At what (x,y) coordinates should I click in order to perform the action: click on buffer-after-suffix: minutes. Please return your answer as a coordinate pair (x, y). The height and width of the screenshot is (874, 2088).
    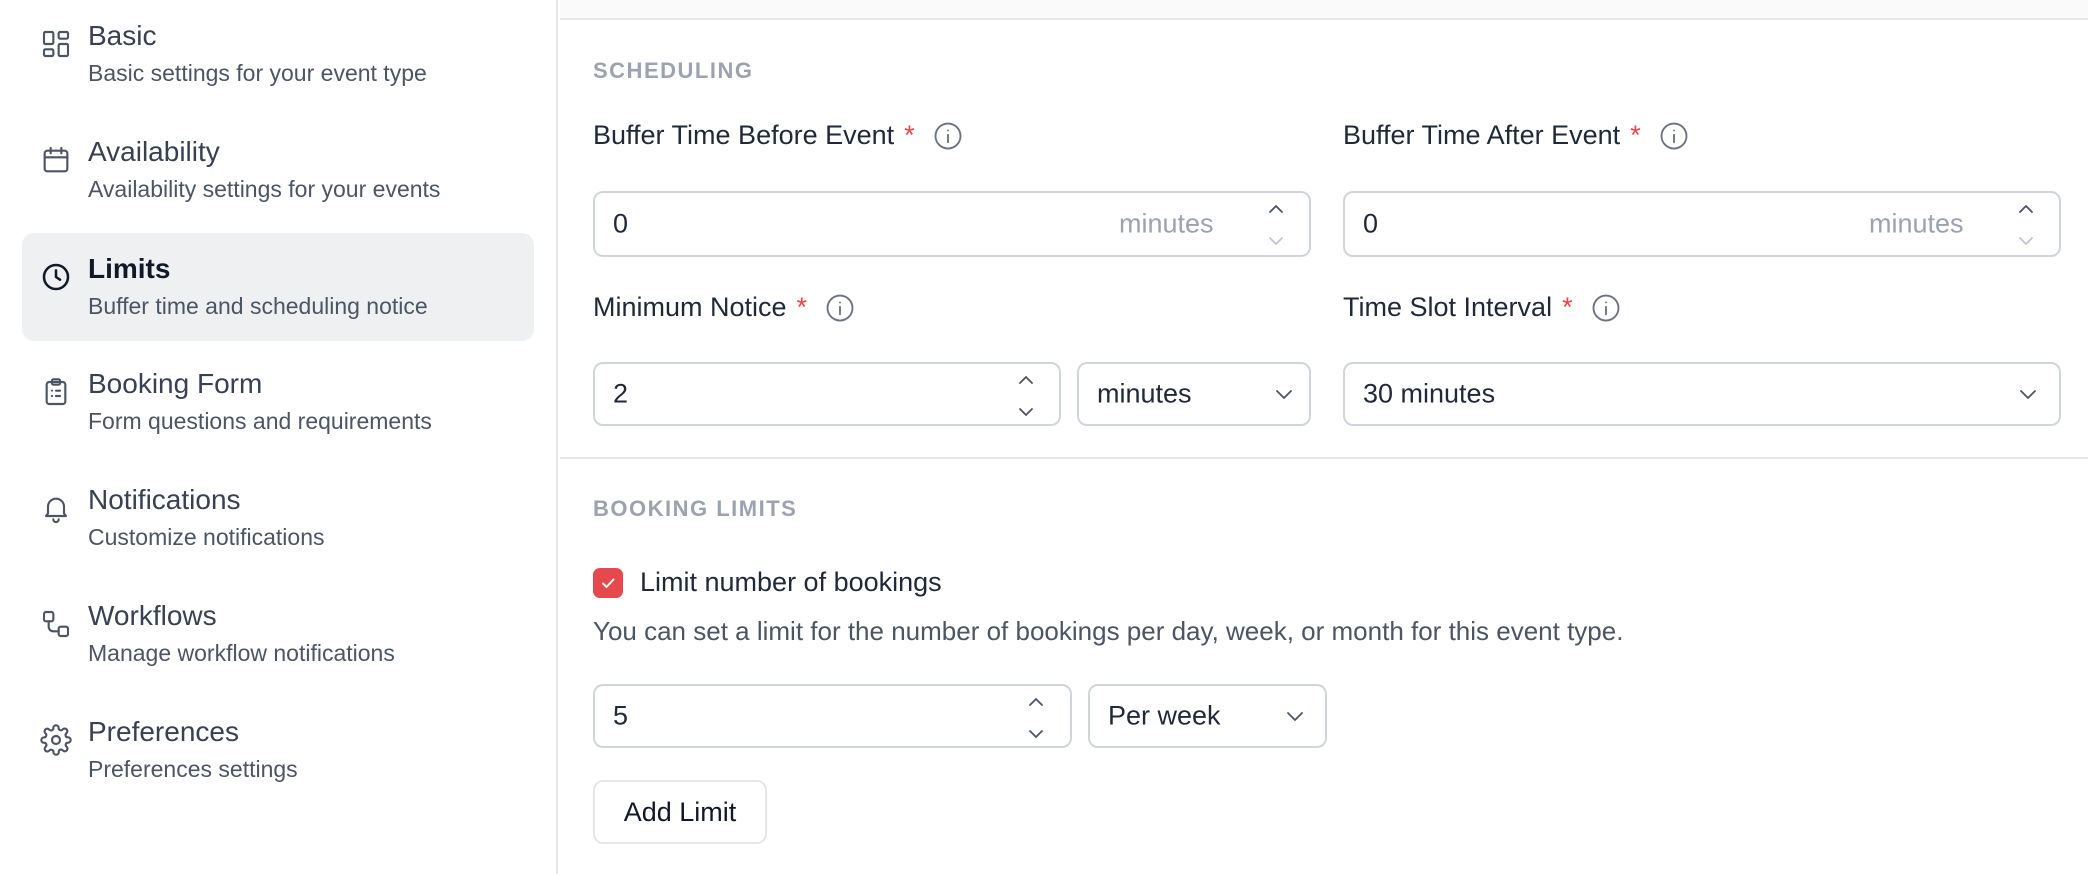
    Looking at the image, I should click on (1916, 223).